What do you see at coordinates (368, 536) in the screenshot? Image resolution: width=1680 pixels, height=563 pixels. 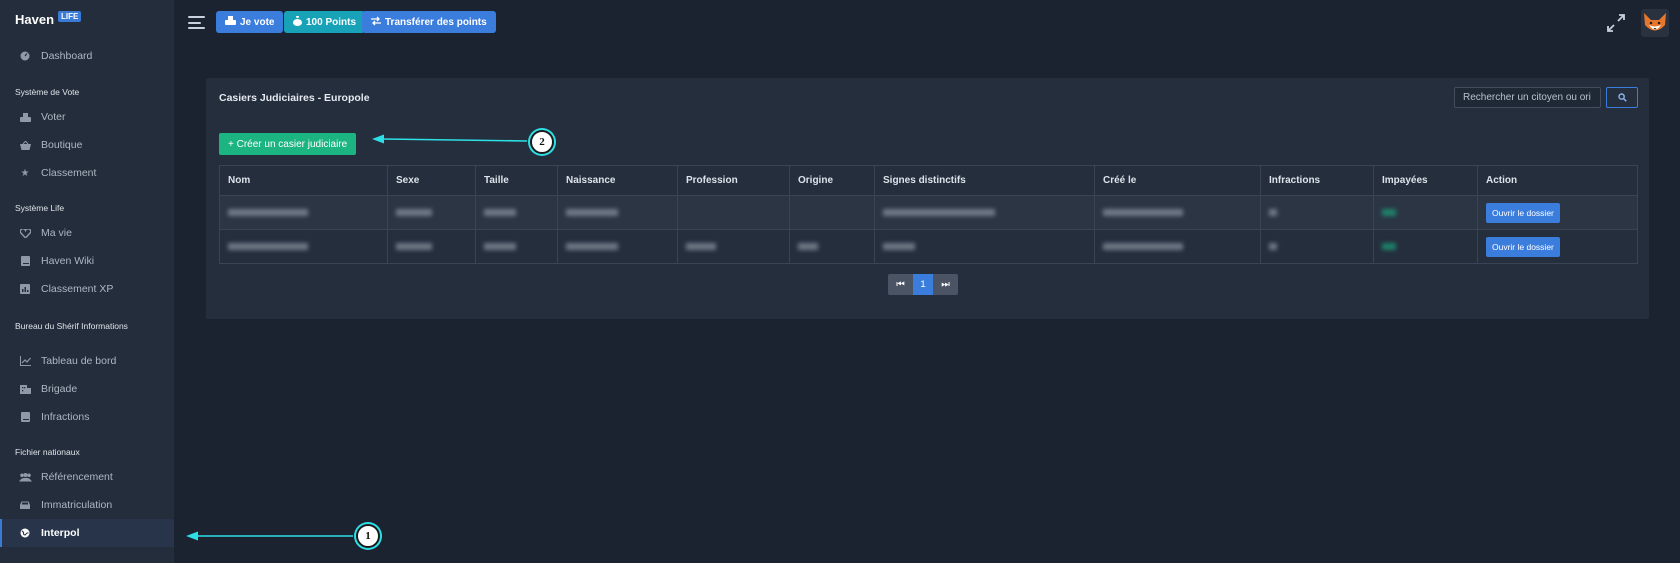 I see `annotation-marker-1: 1` at bounding box center [368, 536].